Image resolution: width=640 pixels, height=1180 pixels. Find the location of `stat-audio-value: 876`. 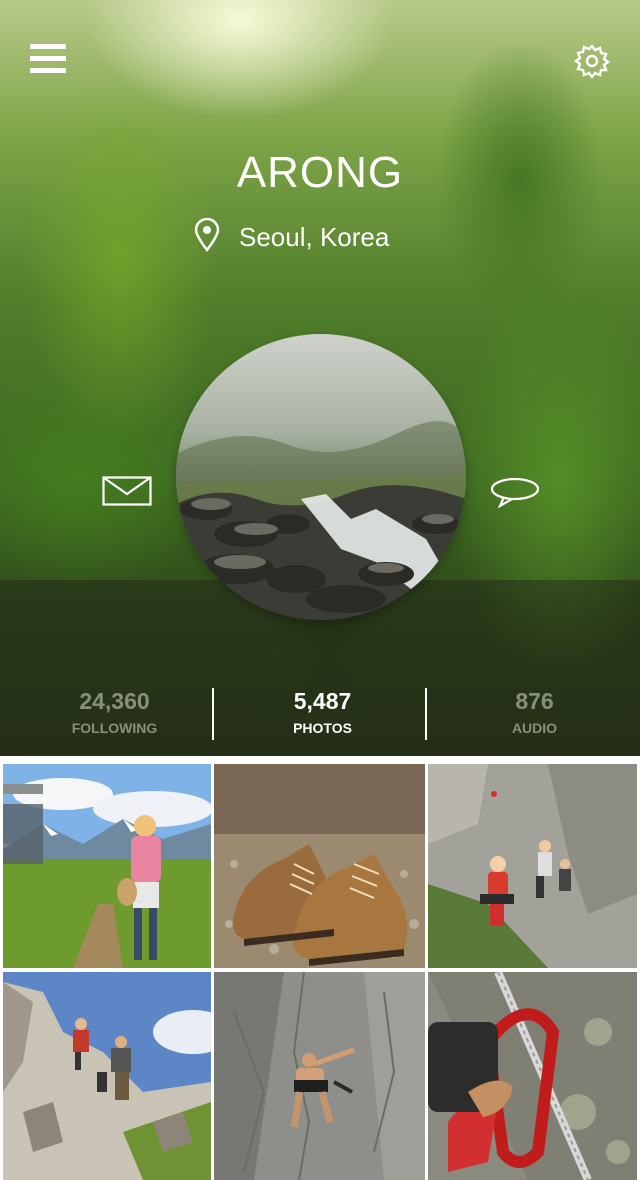

stat-audio-value: 876 is located at coordinates (534, 701).